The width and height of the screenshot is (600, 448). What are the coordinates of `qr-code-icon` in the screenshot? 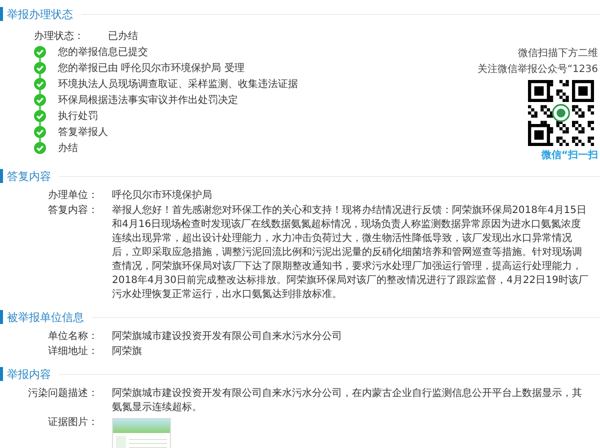 It's located at (561, 113).